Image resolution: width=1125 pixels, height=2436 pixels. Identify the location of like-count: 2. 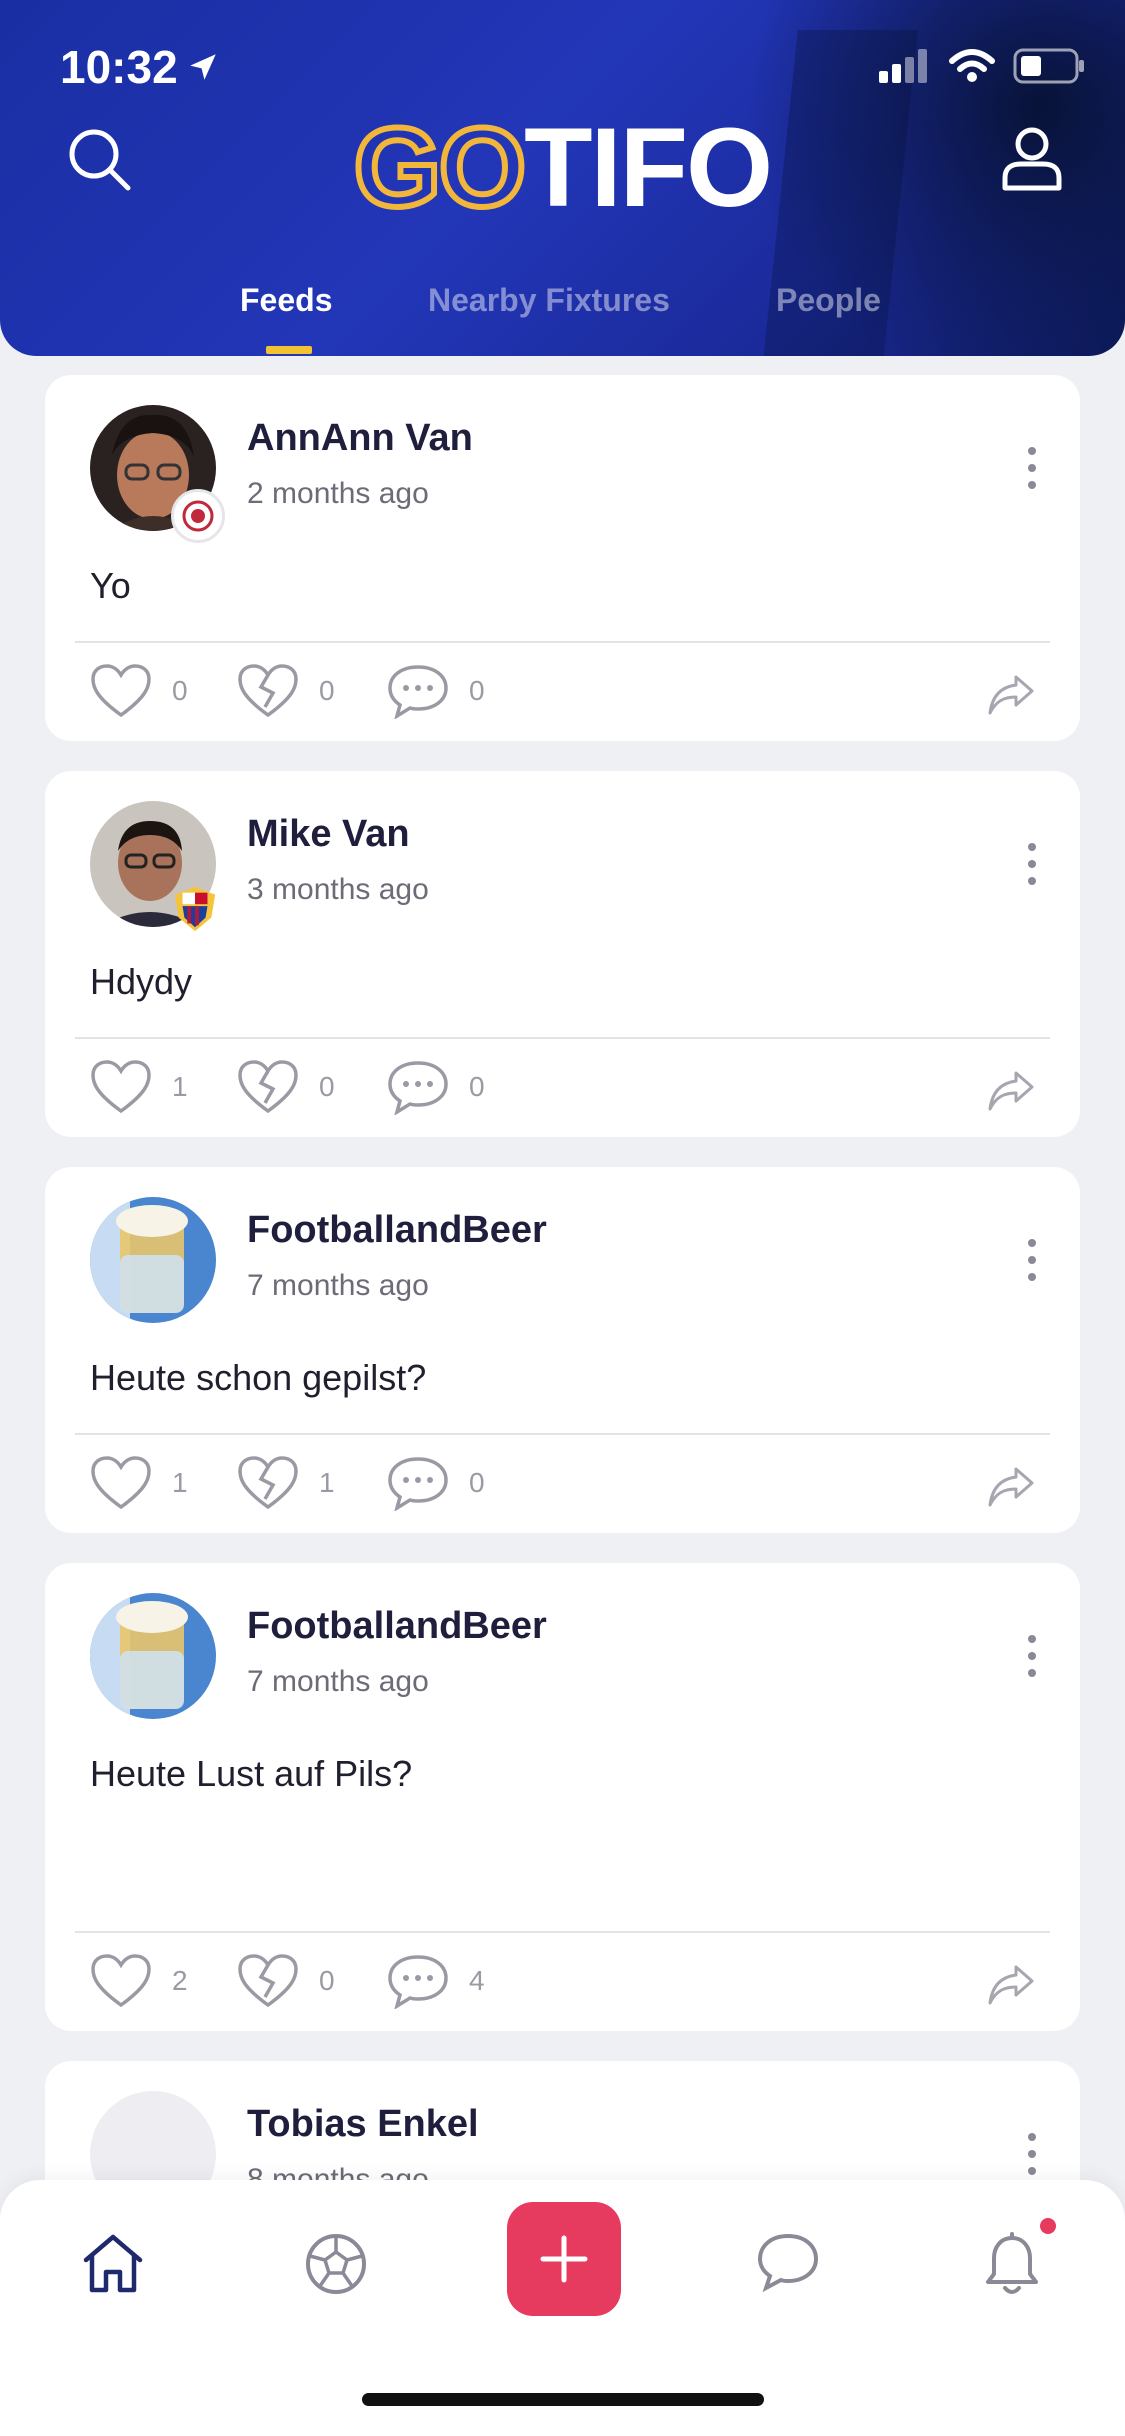
(180, 1980).